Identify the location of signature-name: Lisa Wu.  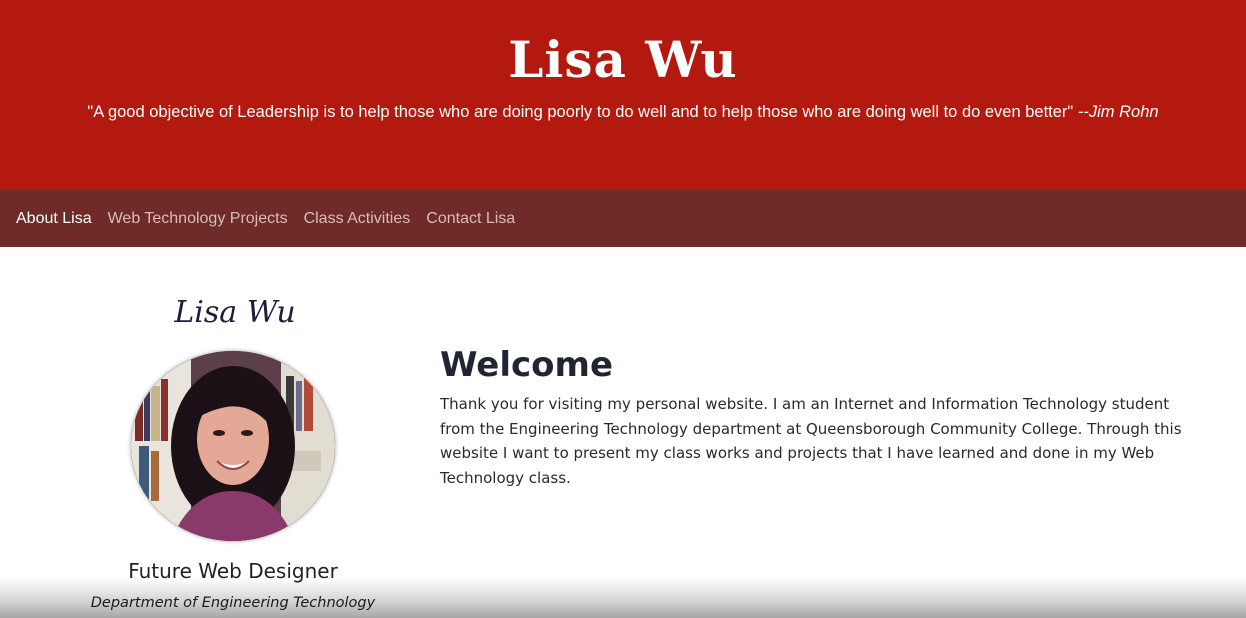
(235, 312).